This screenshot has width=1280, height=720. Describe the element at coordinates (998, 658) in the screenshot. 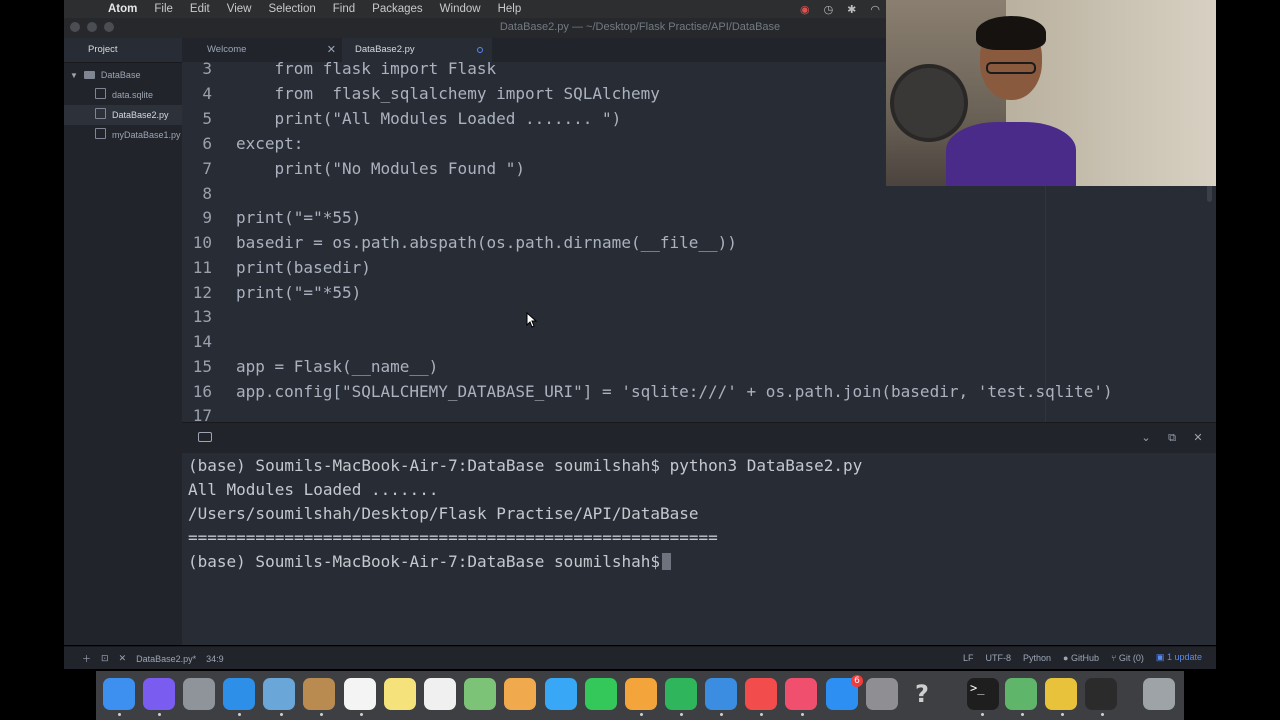

I see `status-encoding: UTF-8` at that location.